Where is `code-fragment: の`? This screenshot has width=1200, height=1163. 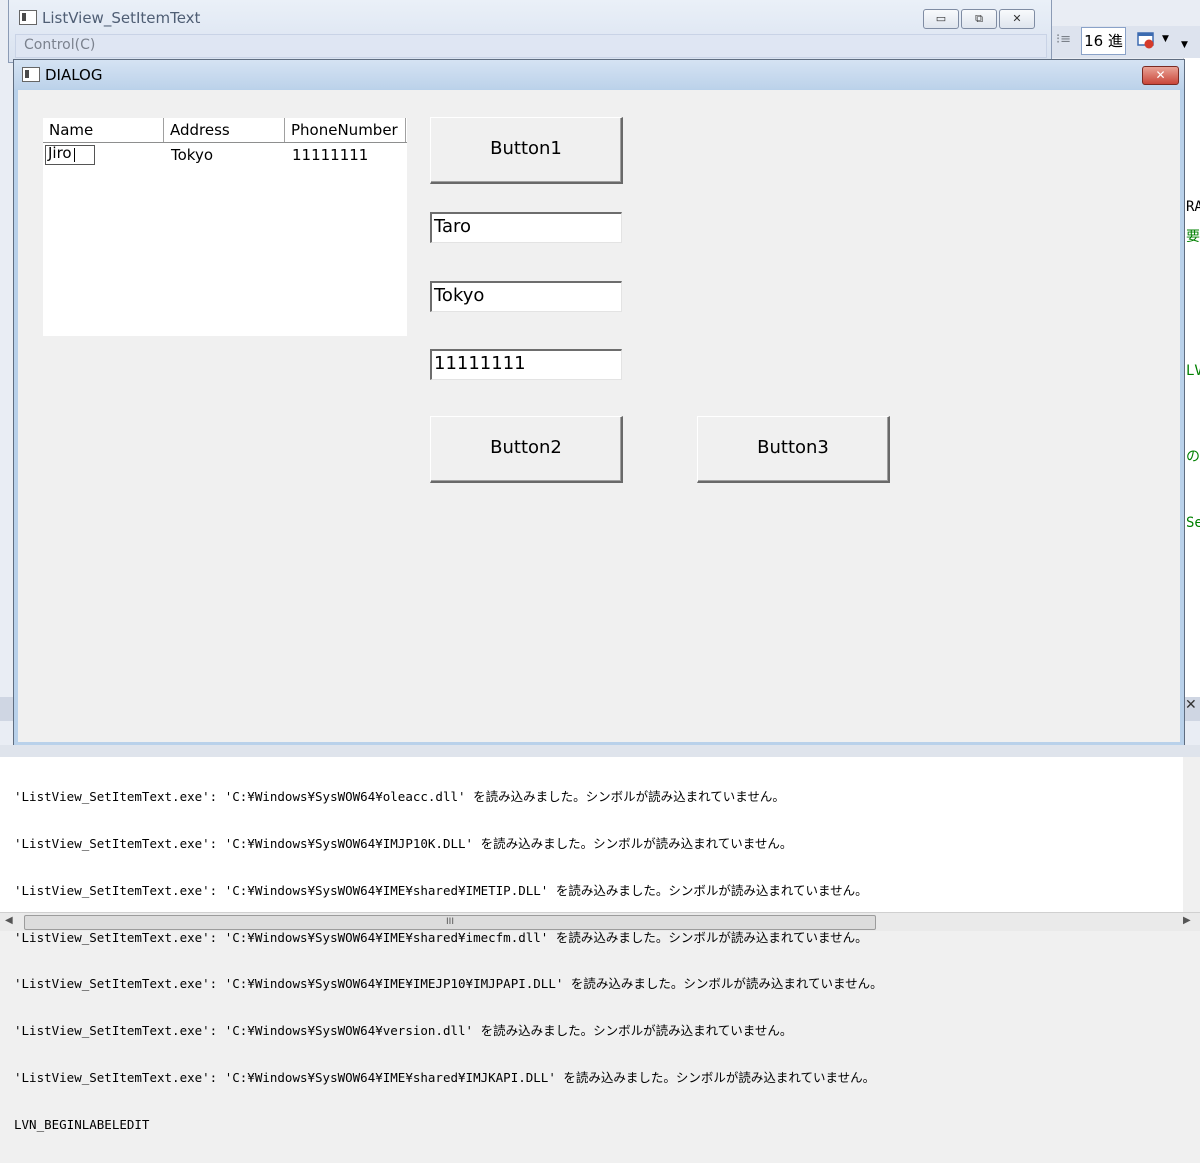
code-fragment: の is located at coordinates (1193, 457).